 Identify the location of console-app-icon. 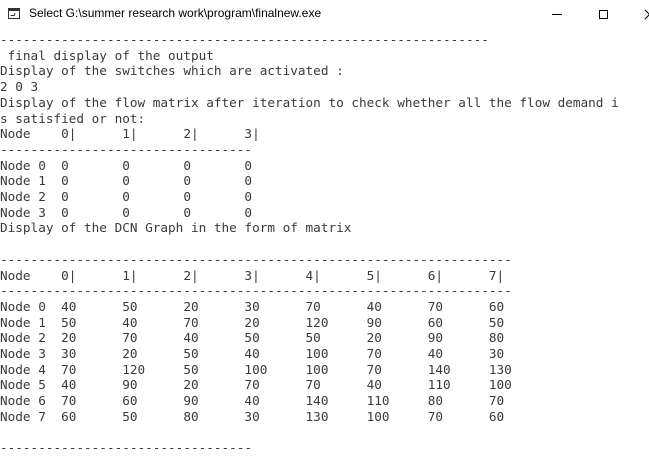
(14, 13).